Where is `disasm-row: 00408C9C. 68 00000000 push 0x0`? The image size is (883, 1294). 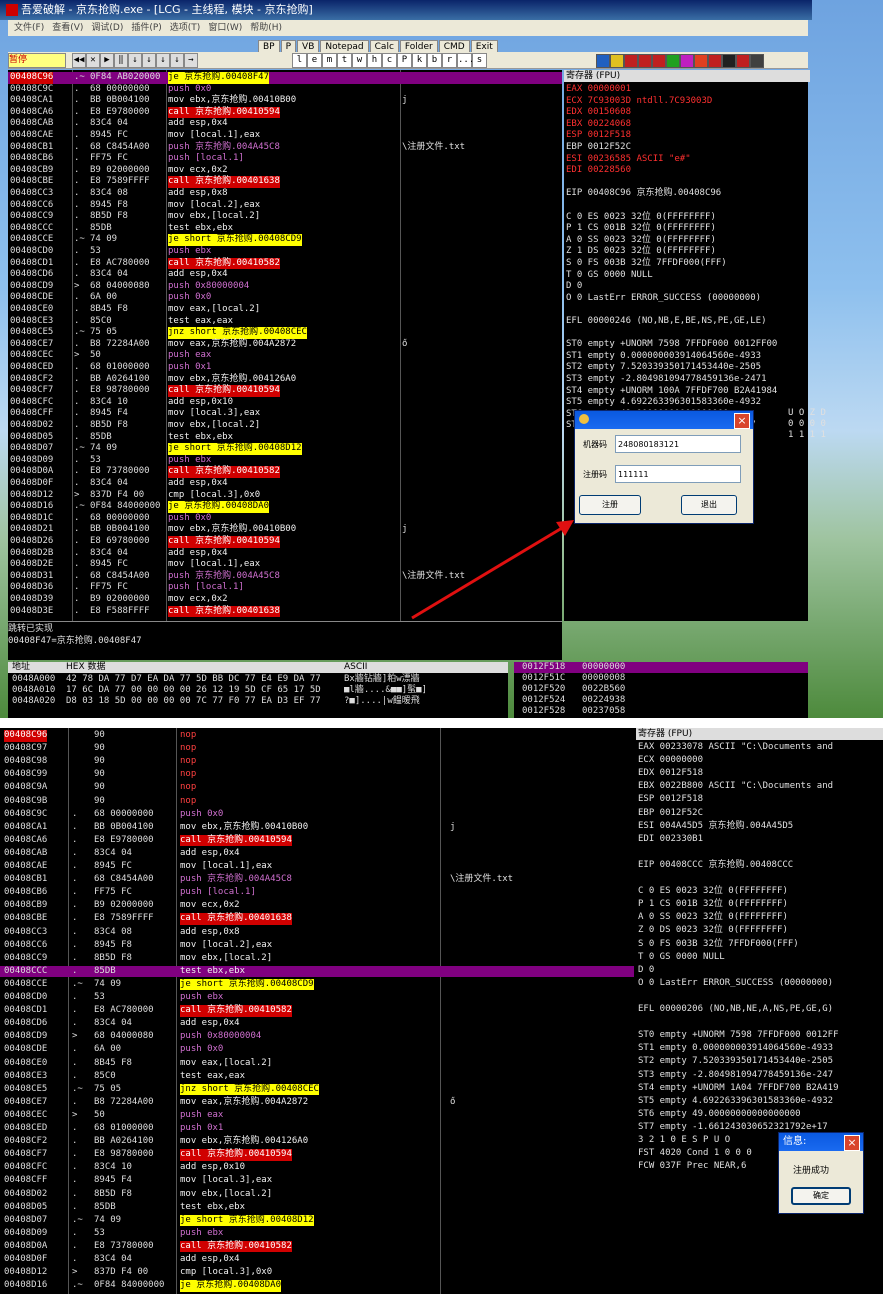
disasm-row: 00408C9C. 68 00000000 push 0x0 is located at coordinates (317, 815).